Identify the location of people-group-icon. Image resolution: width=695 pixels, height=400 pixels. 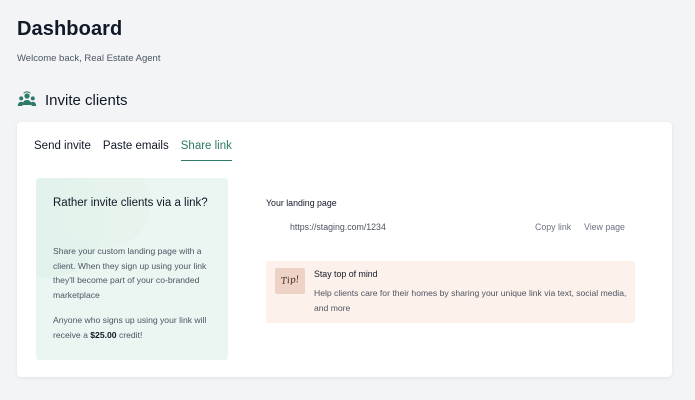
(27, 98).